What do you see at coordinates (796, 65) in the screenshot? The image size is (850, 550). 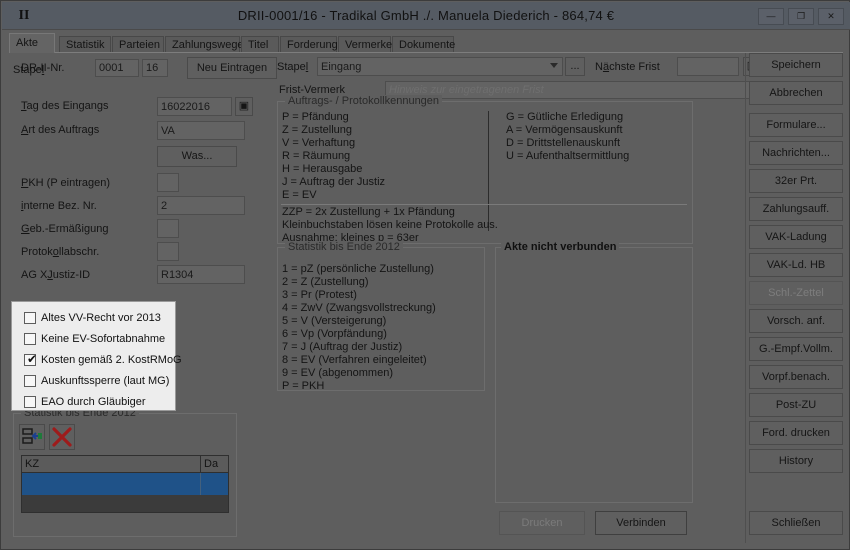 I see `sidebar-button-speichern: Speichern` at bounding box center [796, 65].